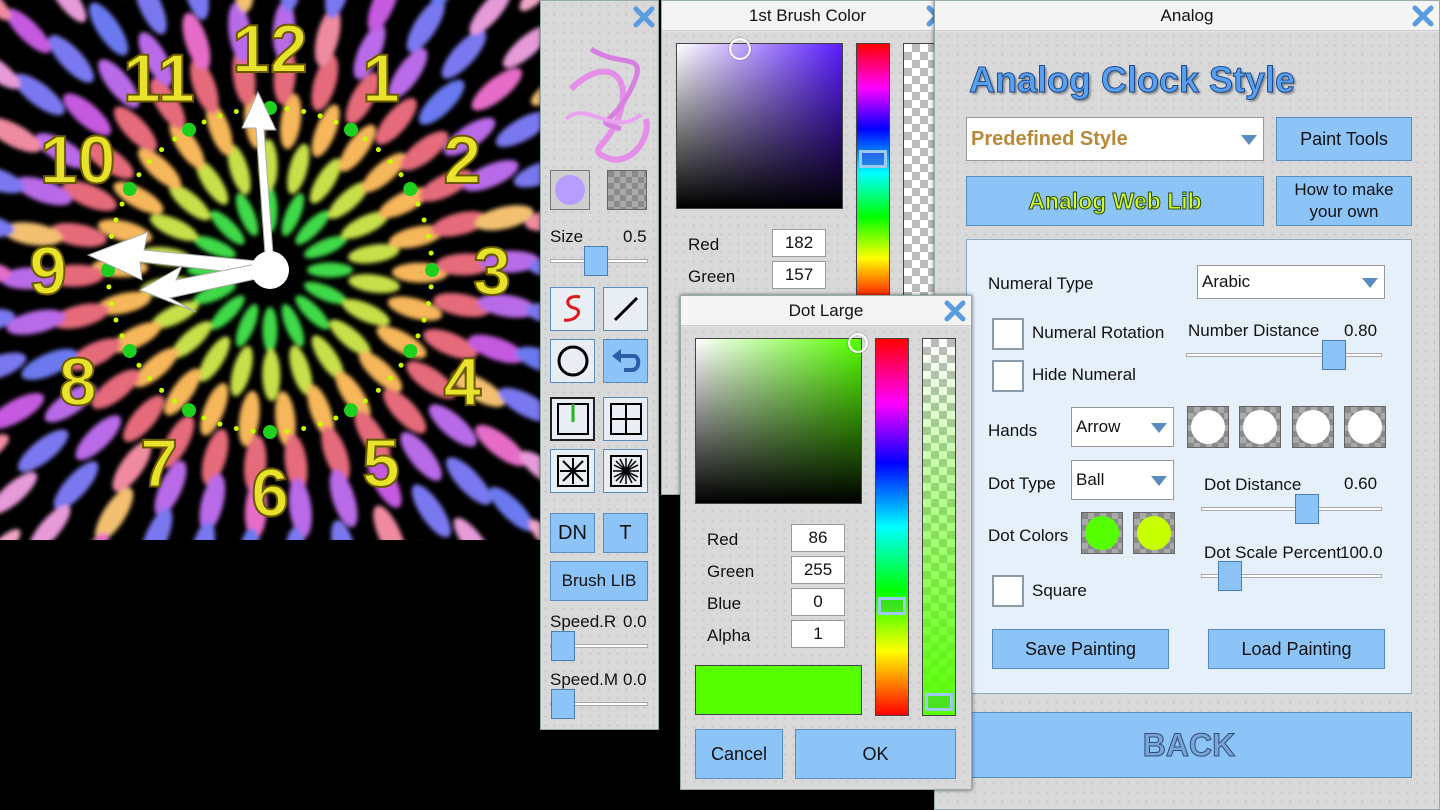 The image size is (1440, 810). What do you see at coordinates (1291, 509) in the screenshot?
I see `dot-distance-slider` at bounding box center [1291, 509].